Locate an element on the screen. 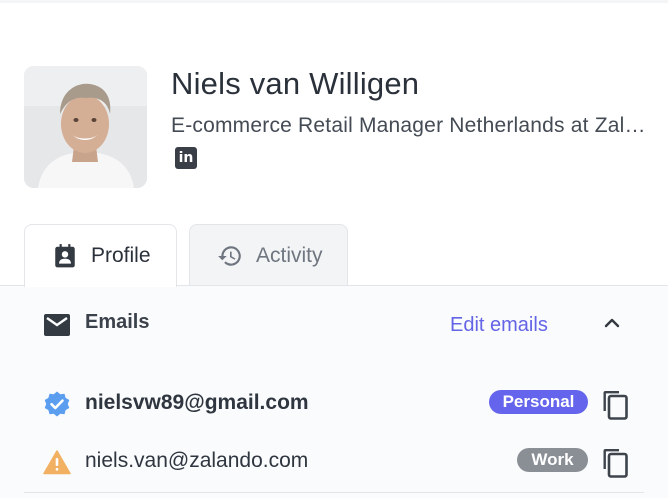 The height and width of the screenshot is (498, 668). tab-profile: Profile is located at coordinates (100, 255).